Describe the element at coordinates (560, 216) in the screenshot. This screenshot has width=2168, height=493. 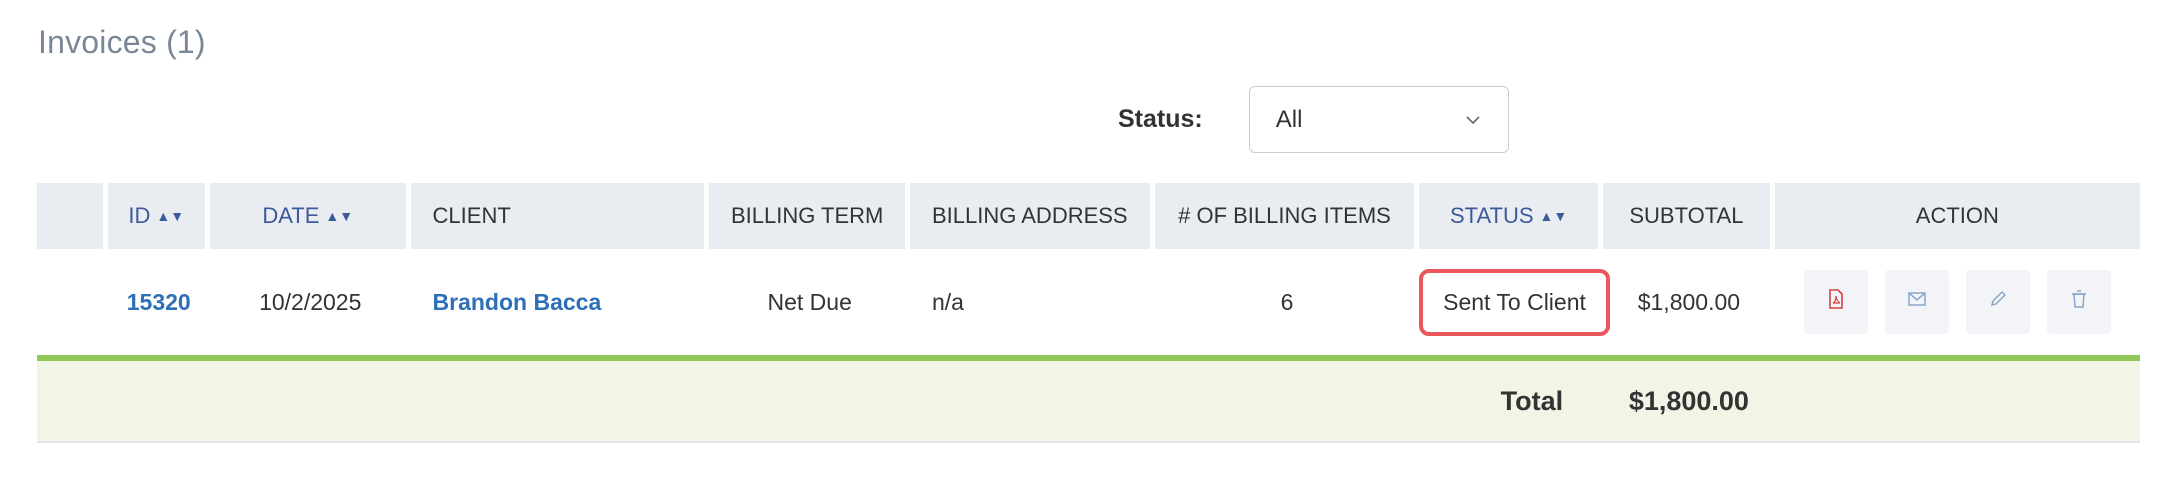
I see `col-header-client: CLIENT` at that location.